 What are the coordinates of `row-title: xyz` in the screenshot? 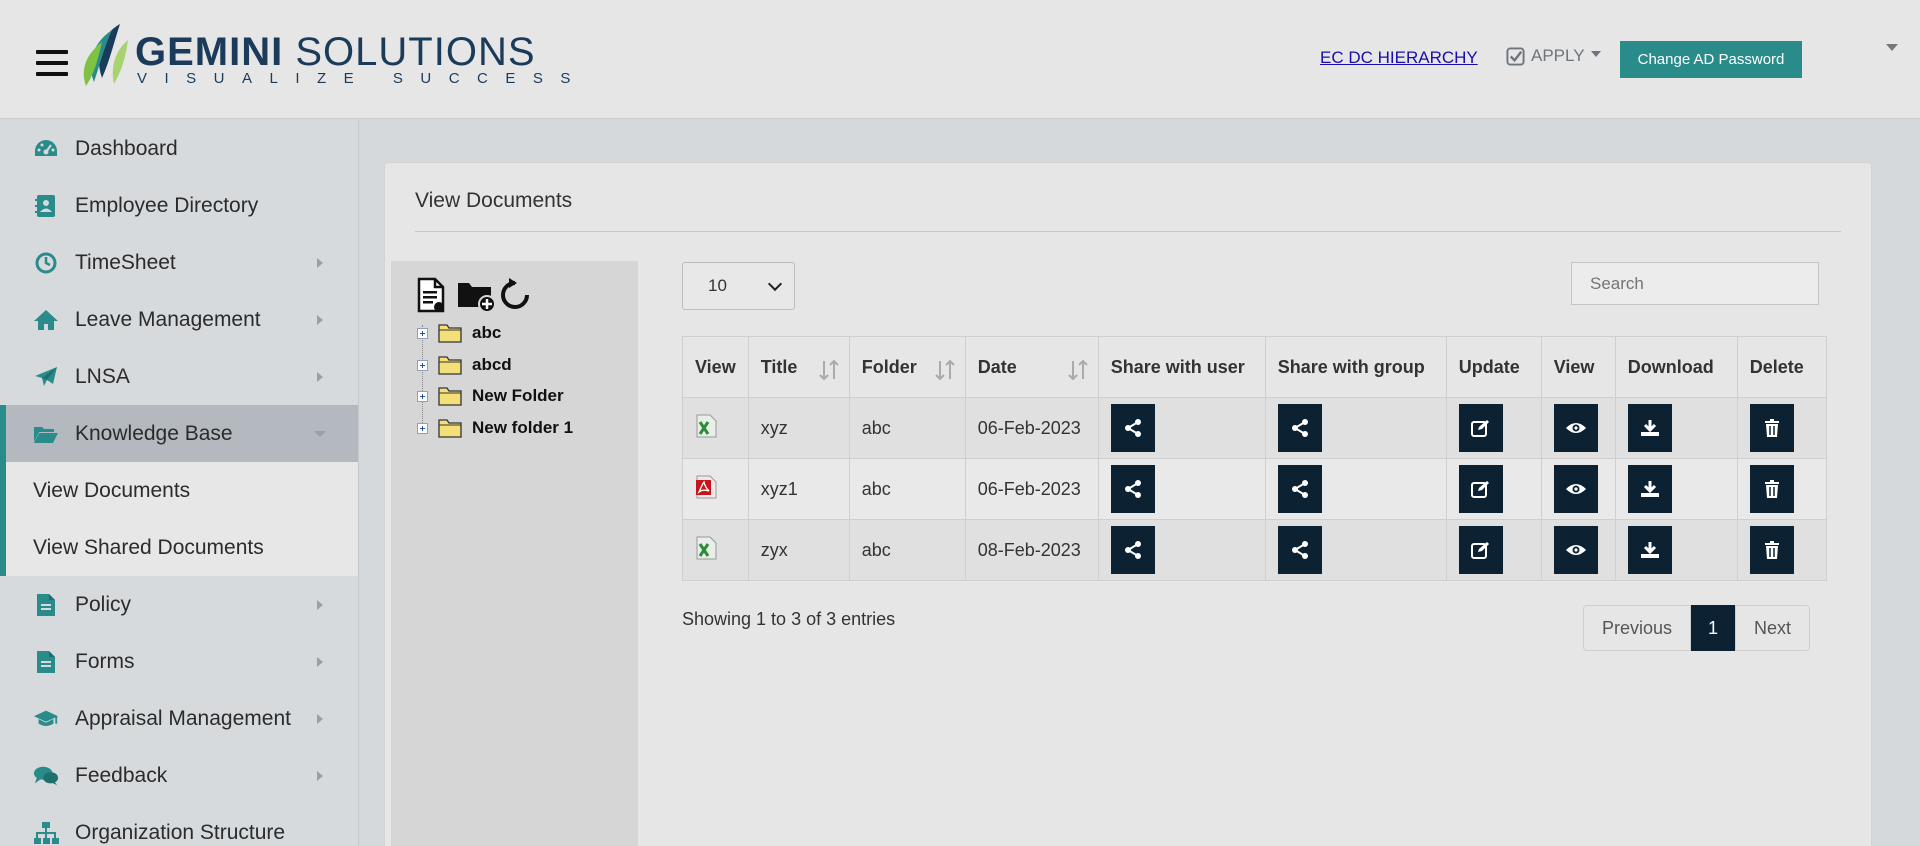 It's located at (798, 428).